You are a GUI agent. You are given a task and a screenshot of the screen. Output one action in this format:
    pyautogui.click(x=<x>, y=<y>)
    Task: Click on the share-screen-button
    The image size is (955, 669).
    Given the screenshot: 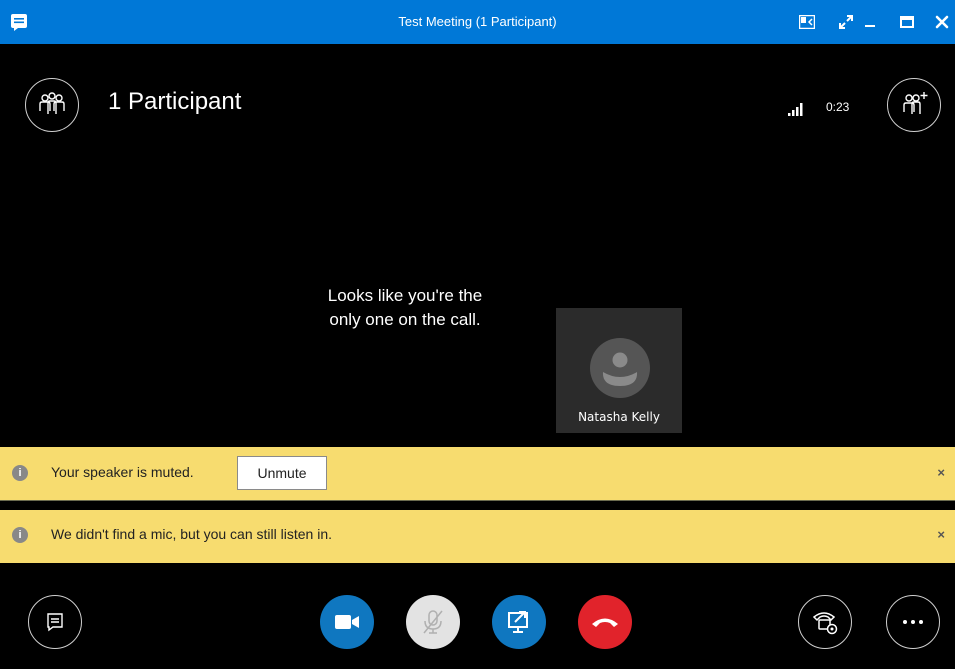 What is the action you would take?
    pyautogui.click(x=519, y=622)
    